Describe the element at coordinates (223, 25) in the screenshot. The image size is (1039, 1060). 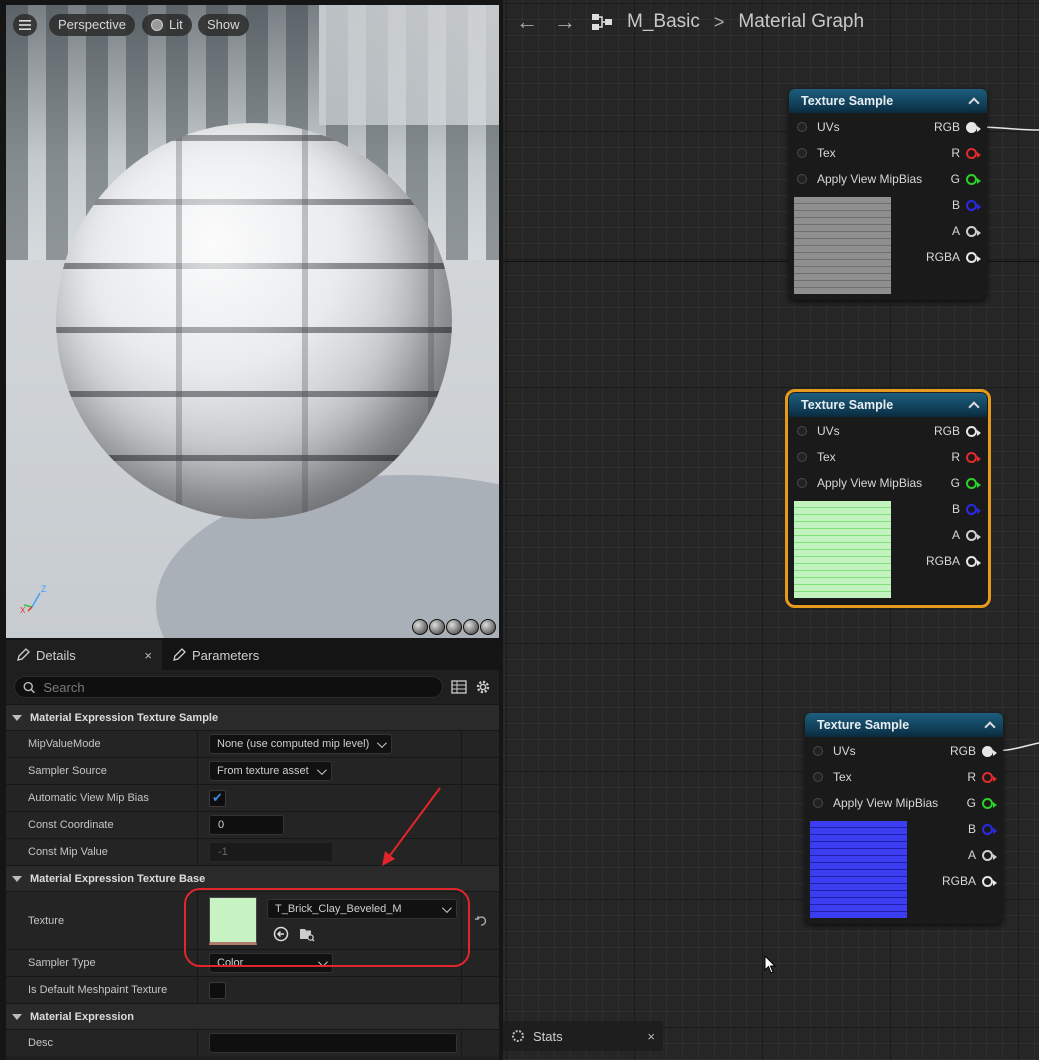
I see `show-button: Show` at that location.